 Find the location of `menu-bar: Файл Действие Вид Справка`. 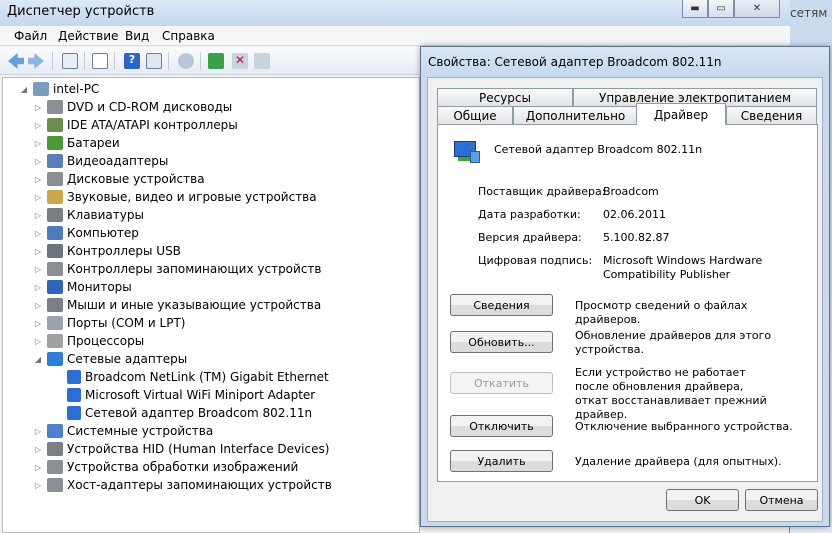

menu-bar: Файл Действие Вид Справка is located at coordinates (395, 36).